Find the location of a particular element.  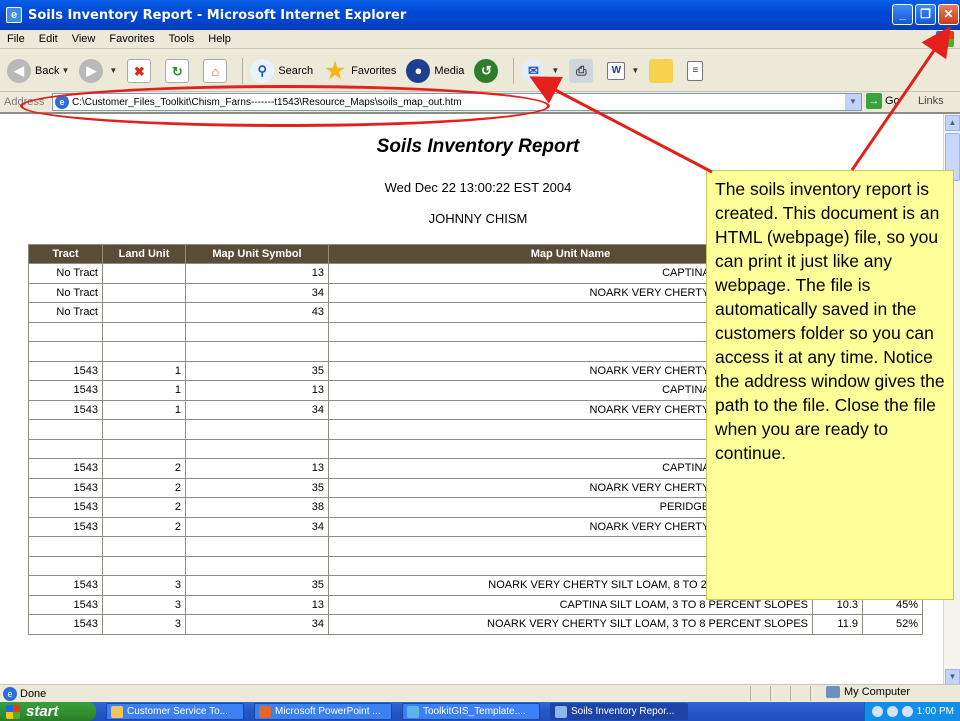

media-button: ● Media is located at coordinates (435, 71).